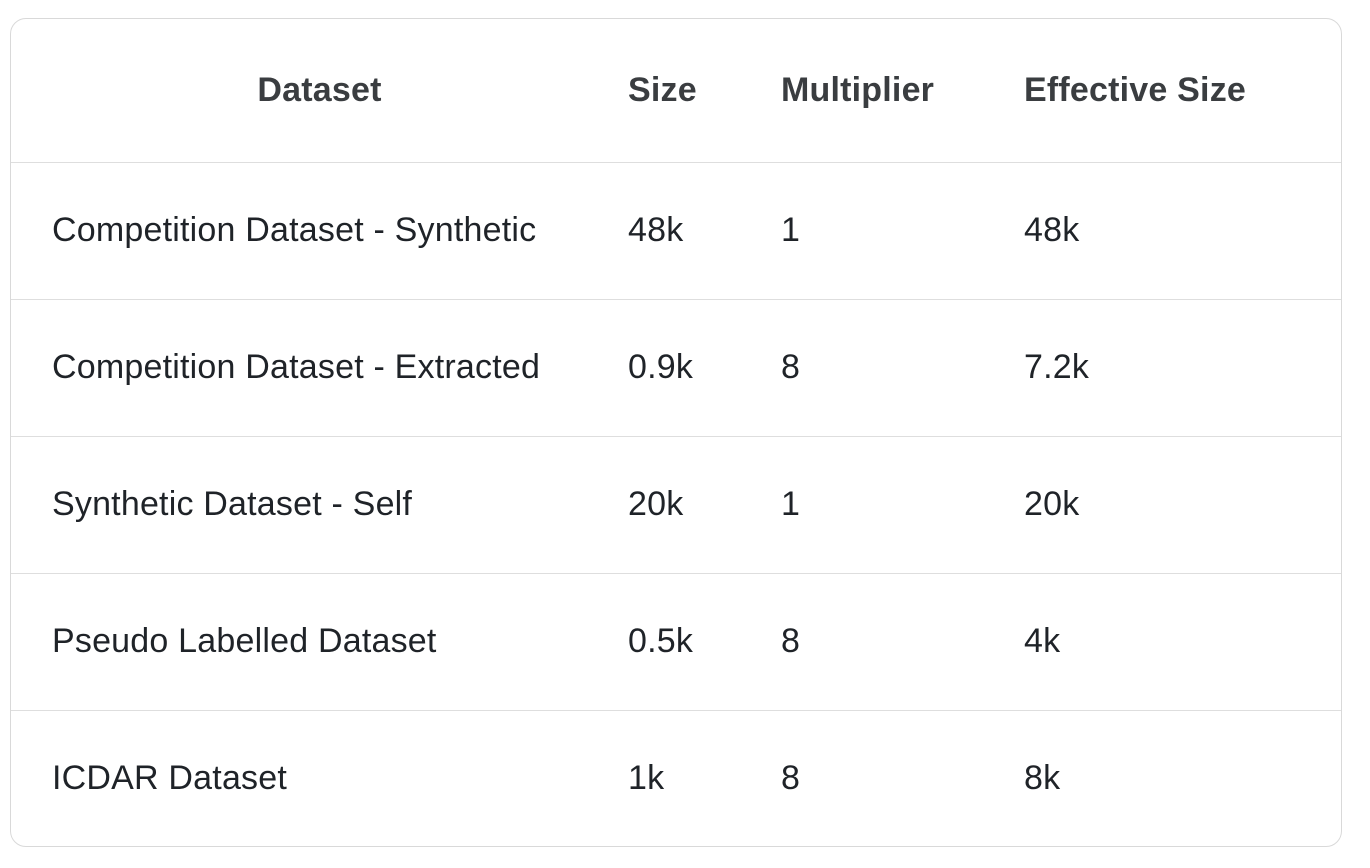  Describe the element at coordinates (319, 505) in the screenshot. I see `cell-dataset: Synthetic Dataset - Self` at that location.